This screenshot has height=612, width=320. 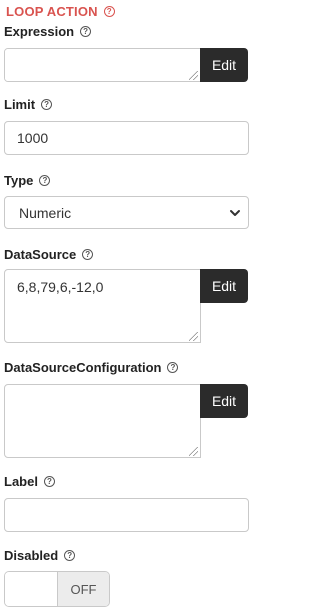 What do you see at coordinates (39, 31) in the screenshot?
I see `expression-label-text: Expression` at bounding box center [39, 31].